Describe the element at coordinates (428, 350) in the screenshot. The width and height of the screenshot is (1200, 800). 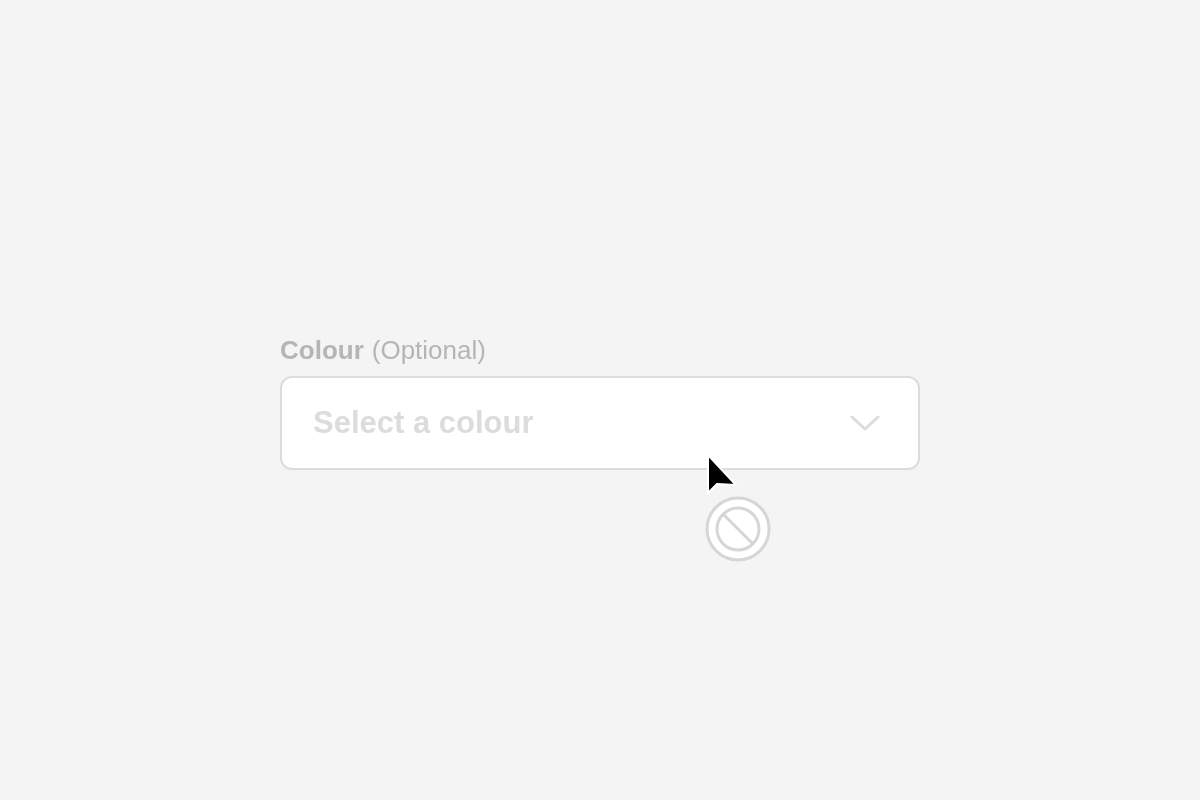
I see `optional-note: (Optional)` at that location.